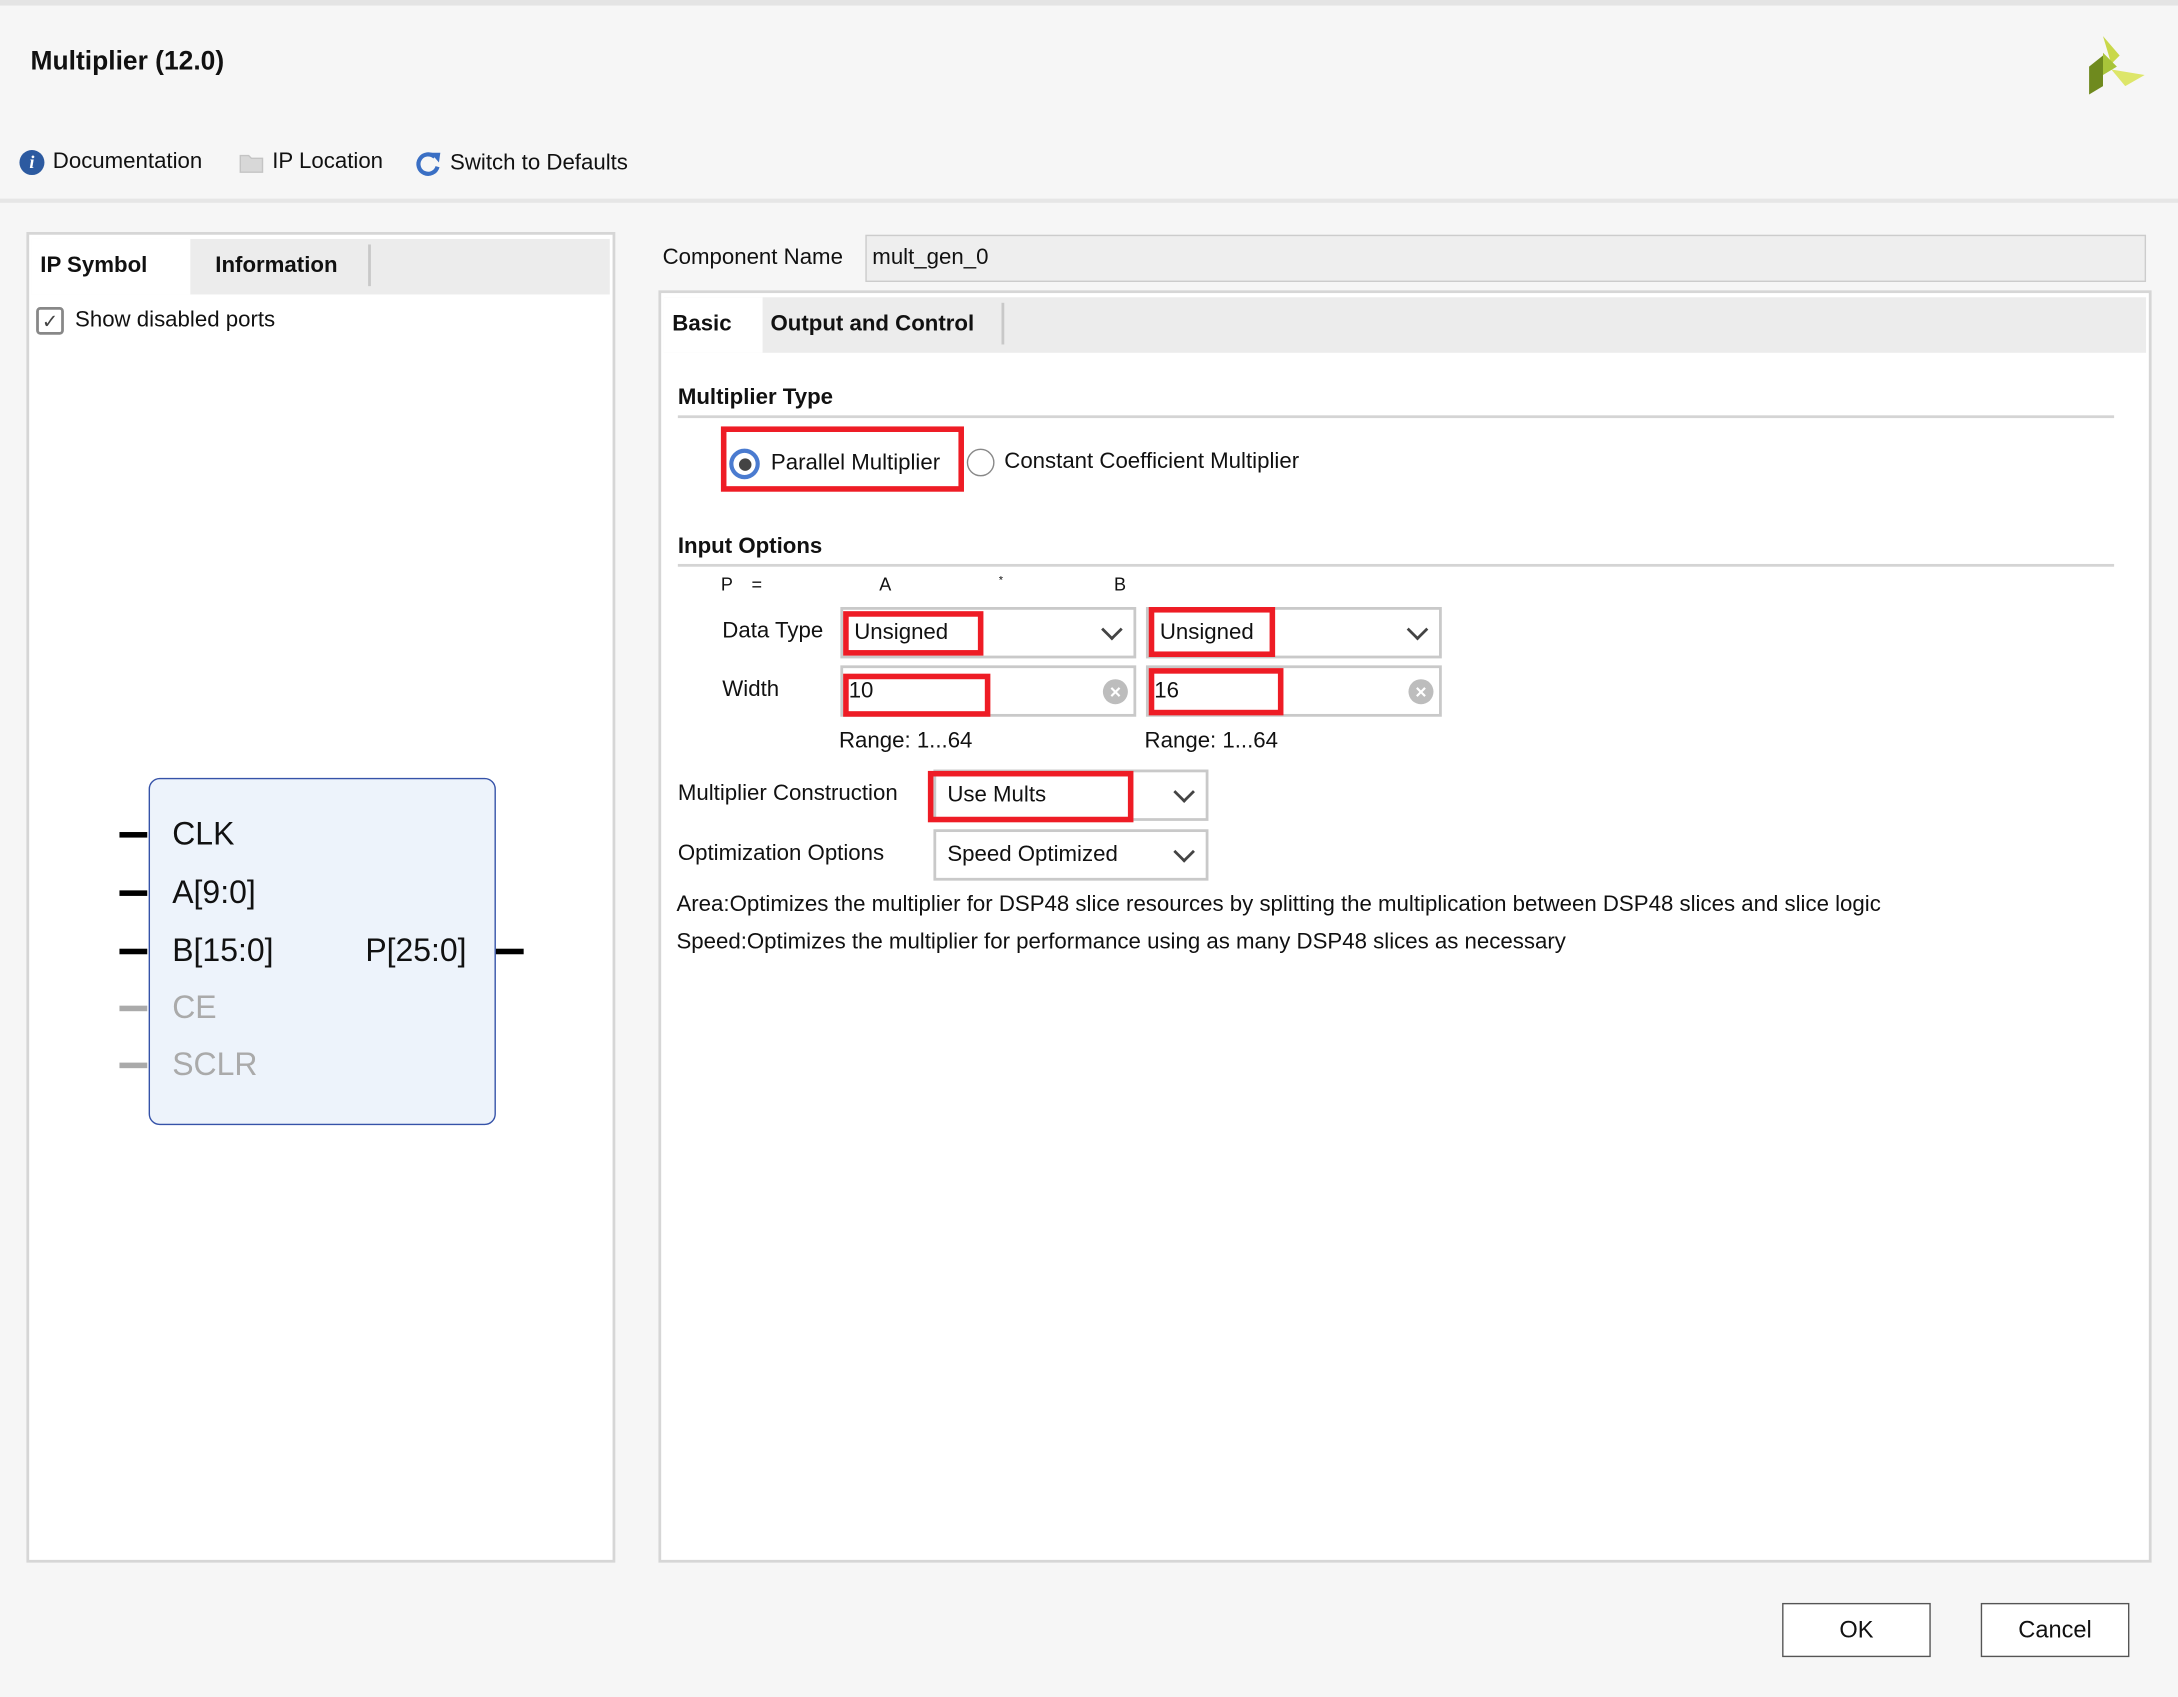  What do you see at coordinates (713, 325) in the screenshot?
I see `tab-basic: Basic` at bounding box center [713, 325].